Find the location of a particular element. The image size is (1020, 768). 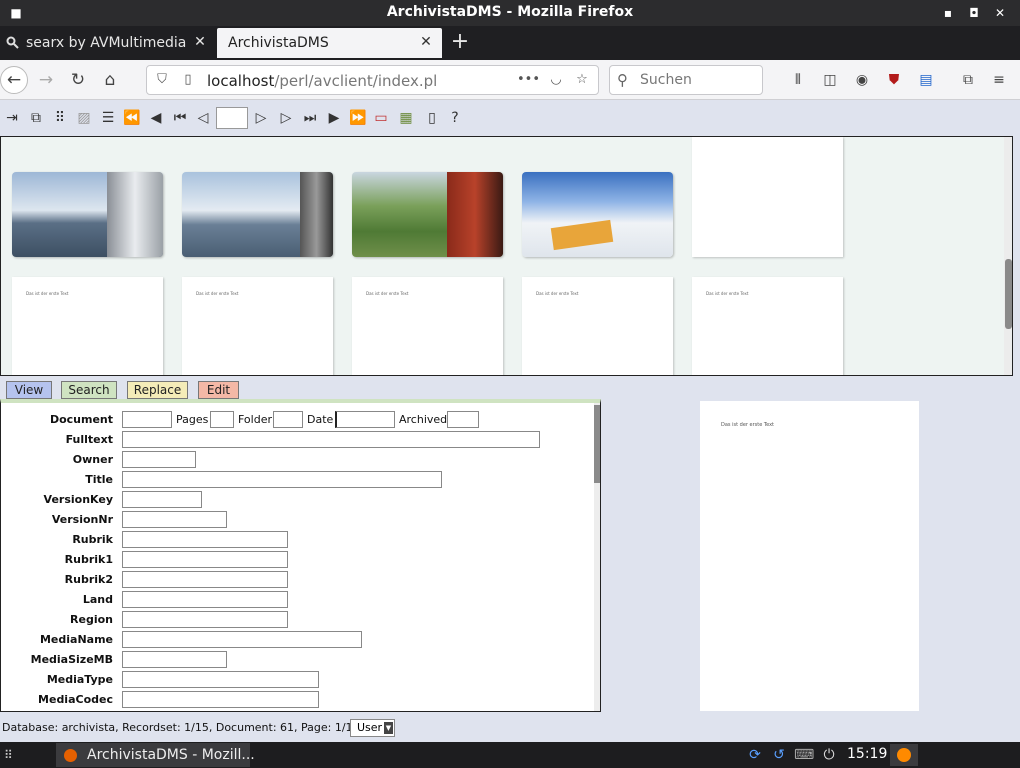

first-page-icon: ⏮ is located at coordinates (180, 118).